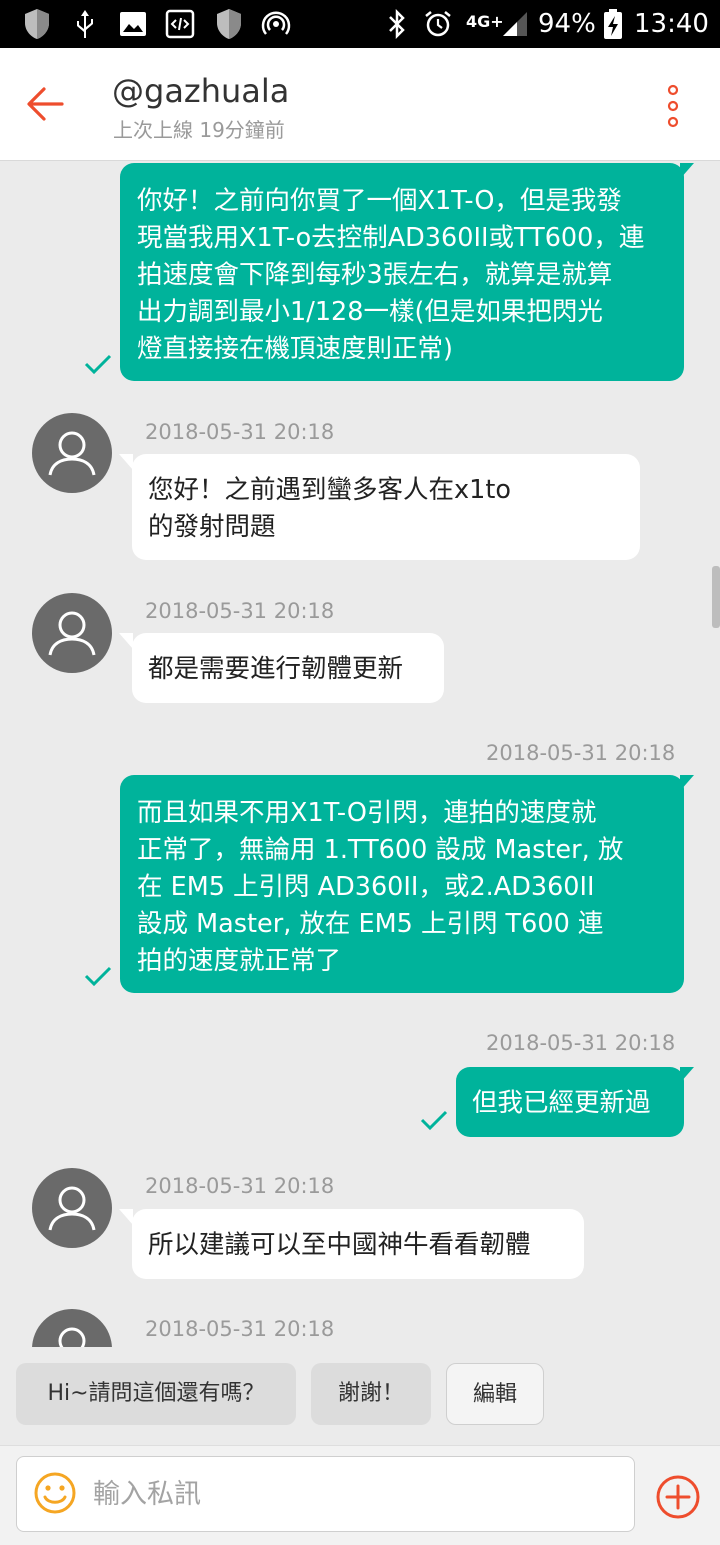 Image resolution: width=720 pixels, height=1545 pixels. I want to click on developer-icon, so click(180, 24).